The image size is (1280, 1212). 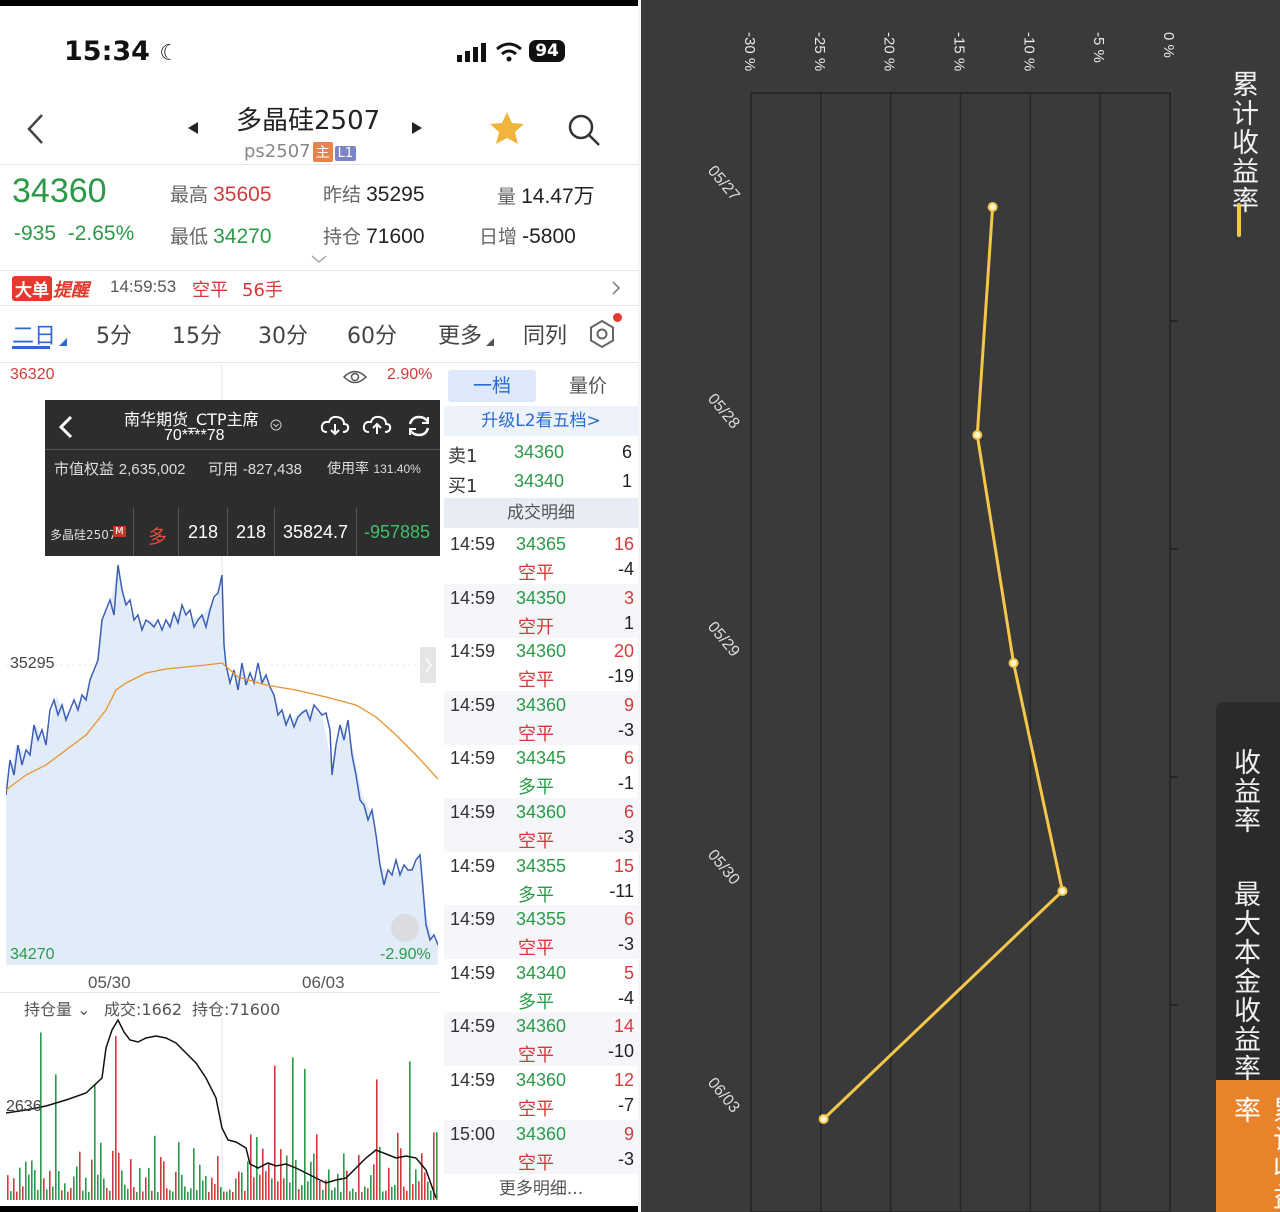 What do you see at coordinates (507, 128) in the screenshot?
I see `star-icon` at bounding box center [507, 128].